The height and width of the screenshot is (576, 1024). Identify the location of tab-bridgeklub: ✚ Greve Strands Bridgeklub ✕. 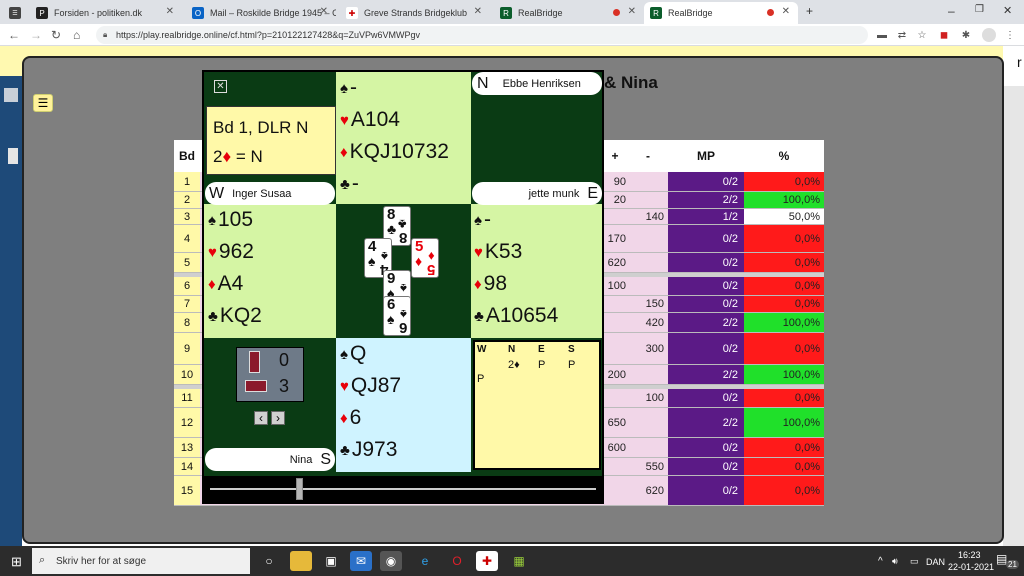
(415, 13).